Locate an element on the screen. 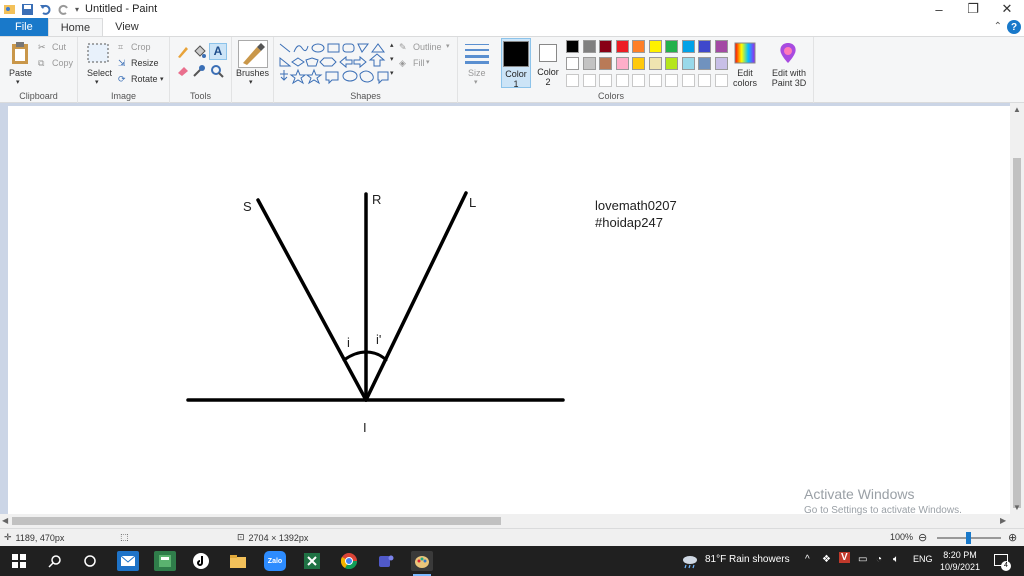 The image size is (1024, 576). color-picker-icon is located at coordinates (199, 71).